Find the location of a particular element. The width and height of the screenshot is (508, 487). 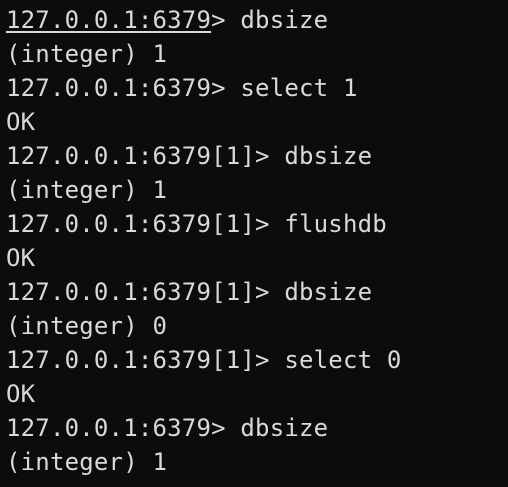

command-text: flushdb is located at coordinates (335, 224).